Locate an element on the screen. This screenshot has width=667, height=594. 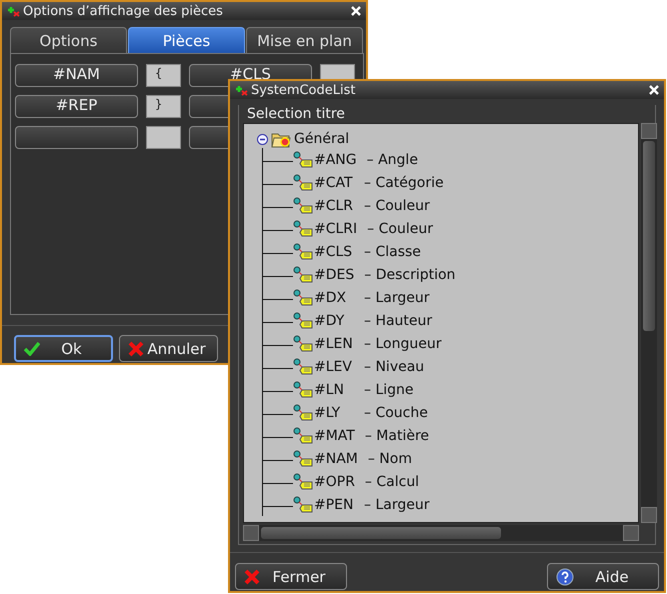
item-description: – Niveau is located at coordinates (394, 366).